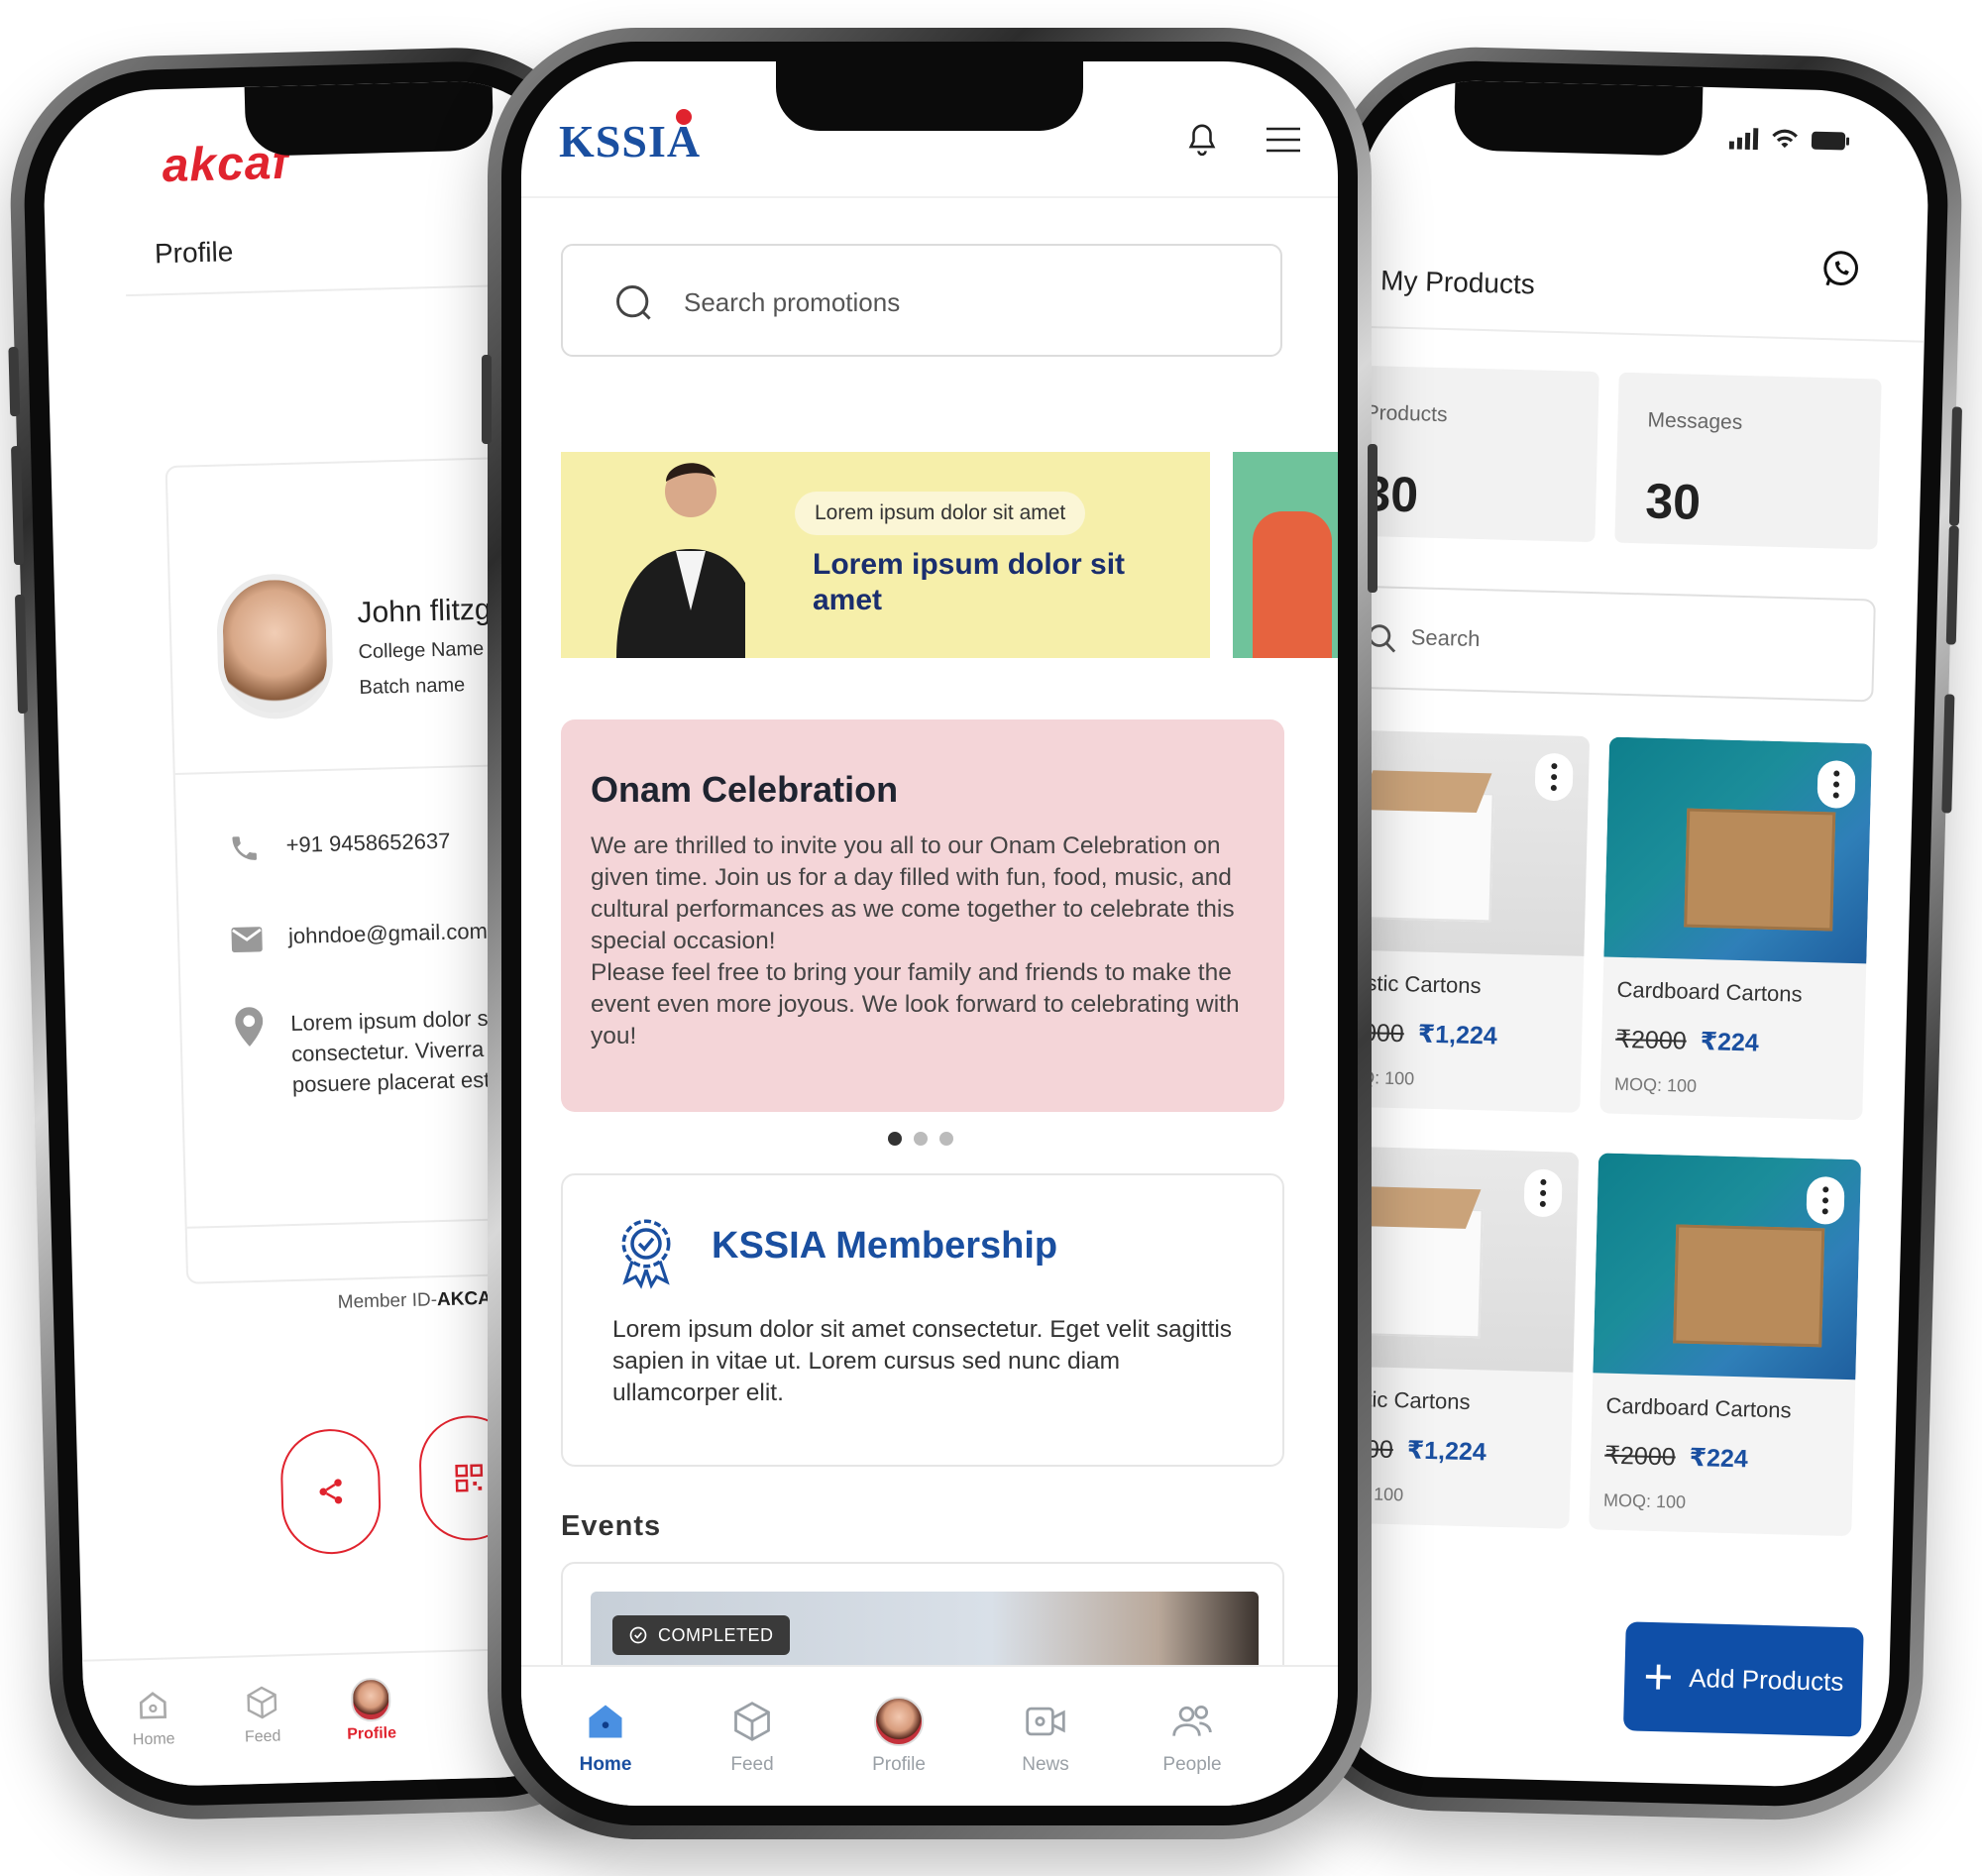 The image size is (1982, 1876). I want to click on logo-dot, so click(684, 117).